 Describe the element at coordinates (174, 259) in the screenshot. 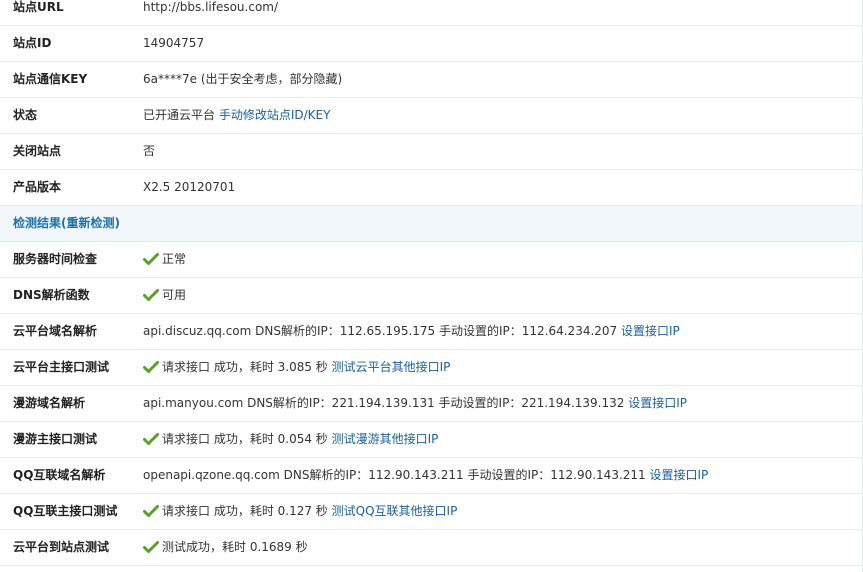

I see `server-time-value: 正常` at that location.